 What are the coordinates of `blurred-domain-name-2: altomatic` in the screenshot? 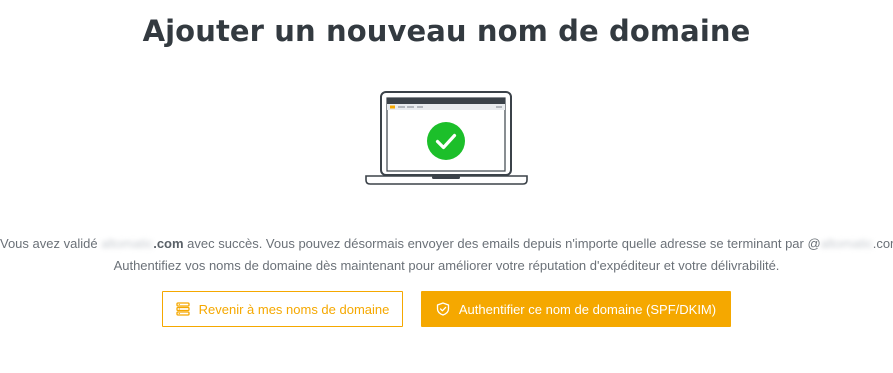 It's located at (846, 243).